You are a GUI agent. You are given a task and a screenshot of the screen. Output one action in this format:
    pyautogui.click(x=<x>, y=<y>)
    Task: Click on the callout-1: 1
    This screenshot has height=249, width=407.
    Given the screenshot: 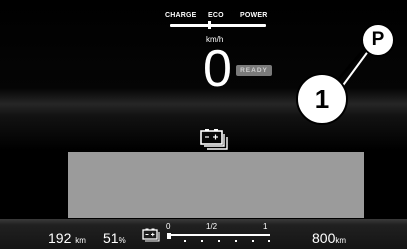 What is the action you would take?
    pyautogui.click(x=322, y=99)
    